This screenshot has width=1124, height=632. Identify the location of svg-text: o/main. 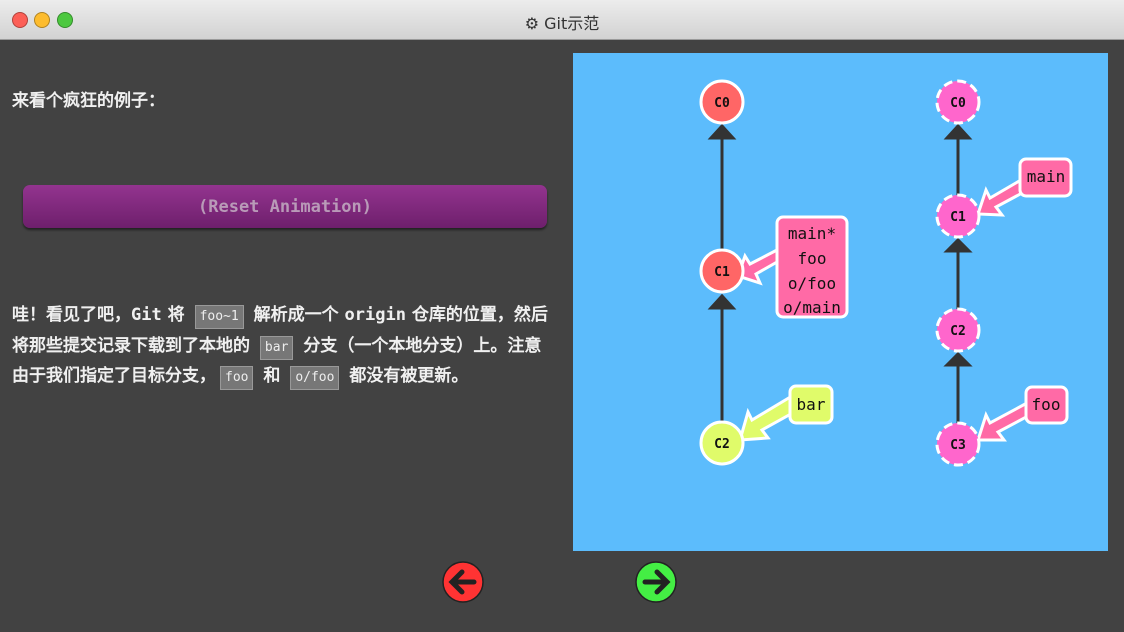
(812, 307).